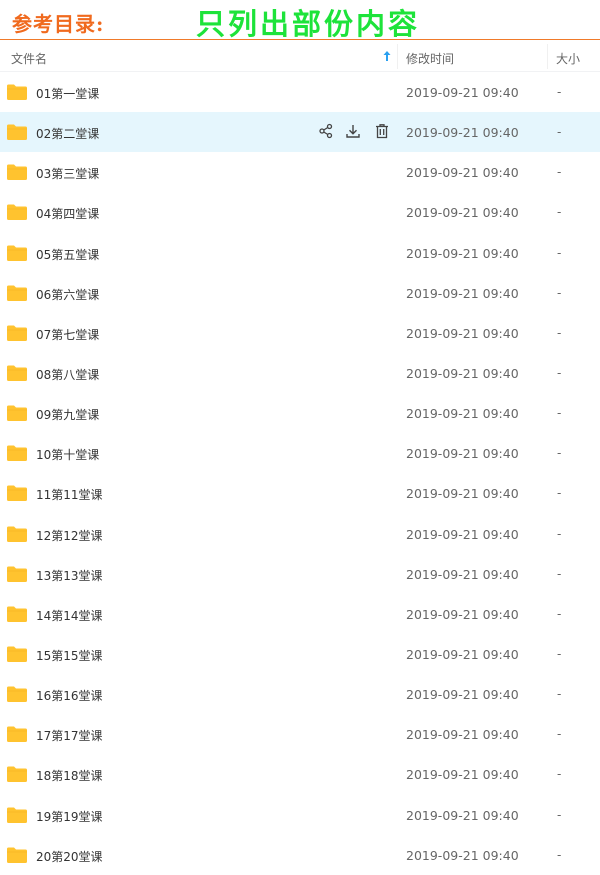  I want to click on file-row: 10第十堂课 2019-09-21 09:40 -, so click(300, 453).